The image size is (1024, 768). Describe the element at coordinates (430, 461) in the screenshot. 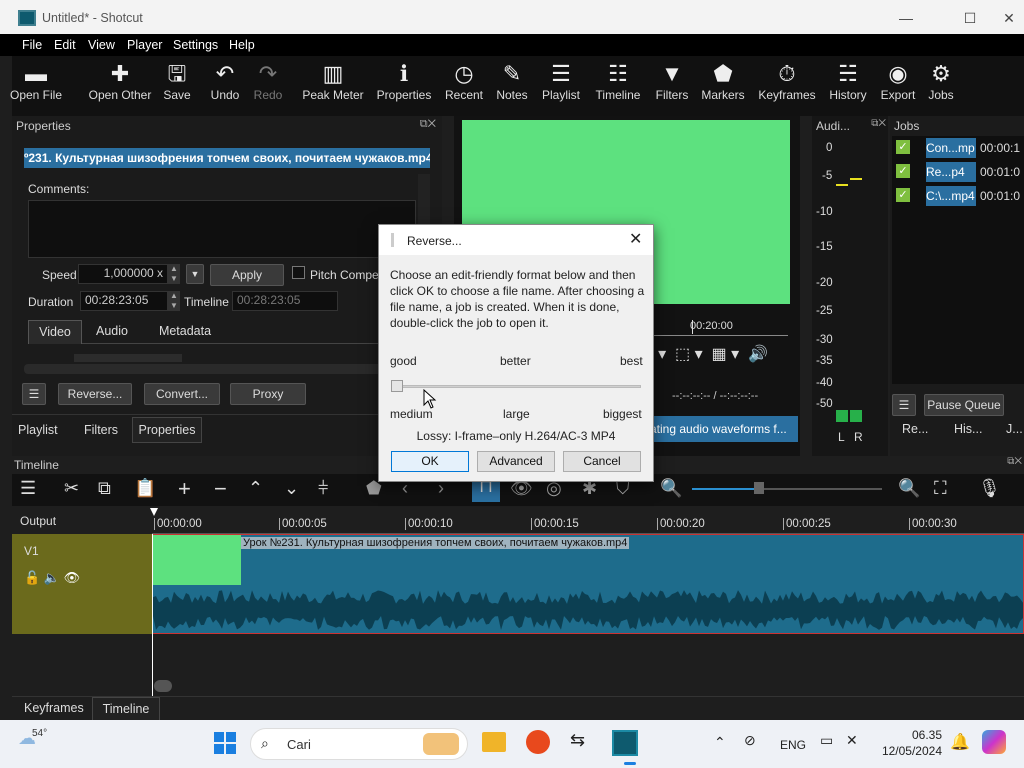

I see `ok-button: OK` at that location.